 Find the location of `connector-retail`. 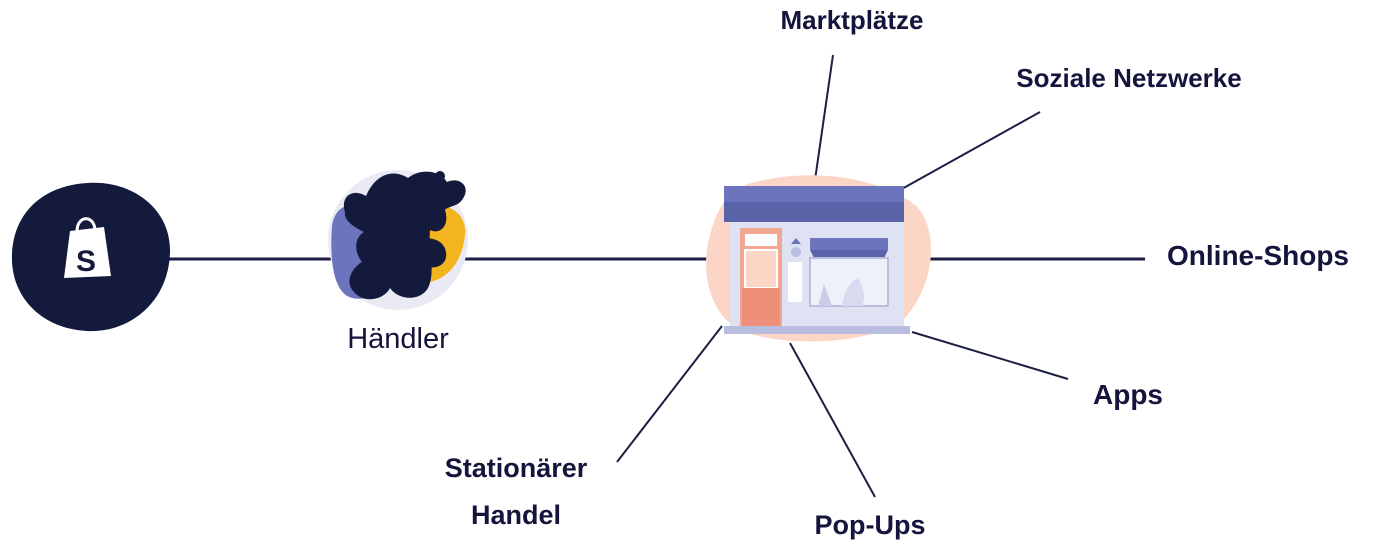

connector-retail is located at coordinates (669, 394).